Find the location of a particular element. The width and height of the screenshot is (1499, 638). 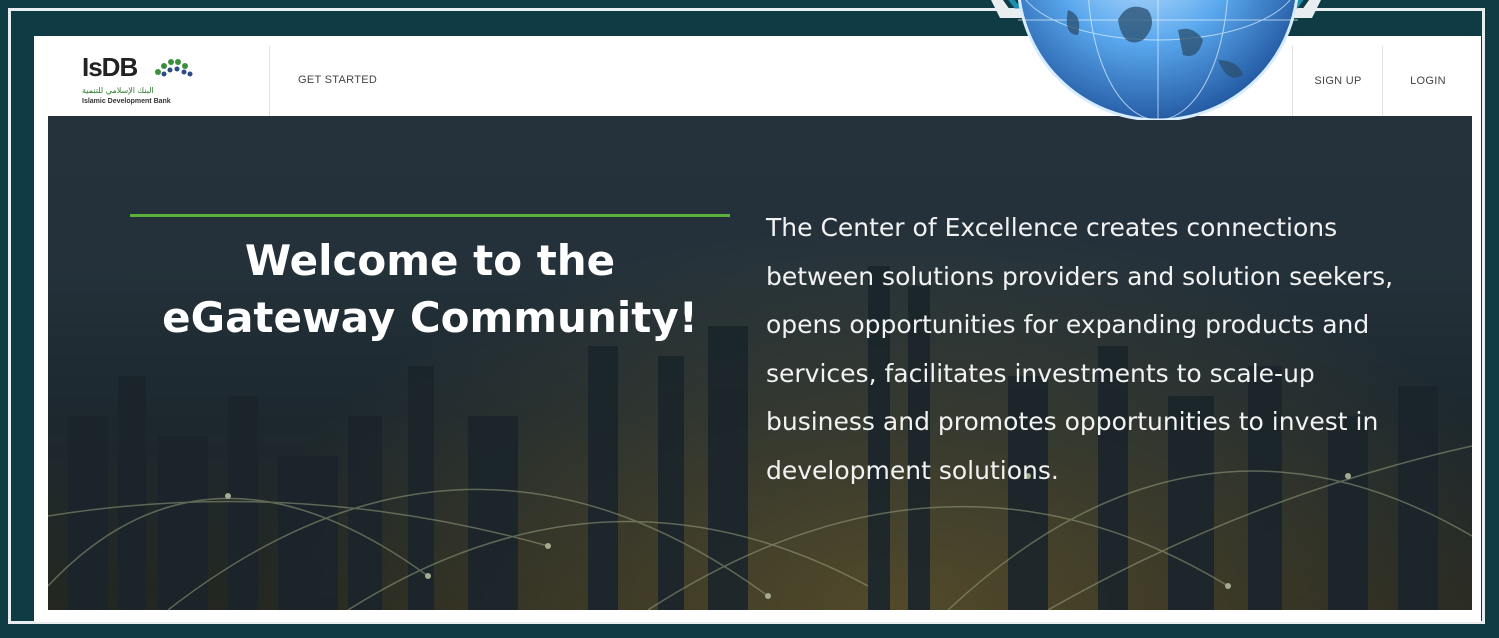

get-started-link: GET STARTED is located at coordinates (337, 80).